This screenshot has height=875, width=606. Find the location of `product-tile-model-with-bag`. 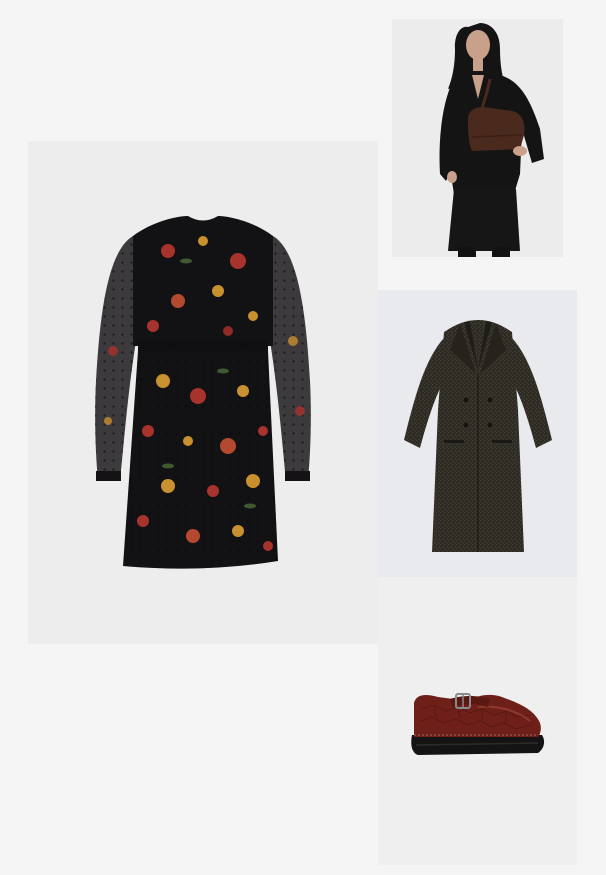

product-tile-model-with-bag is located at coordinates (477, 138).